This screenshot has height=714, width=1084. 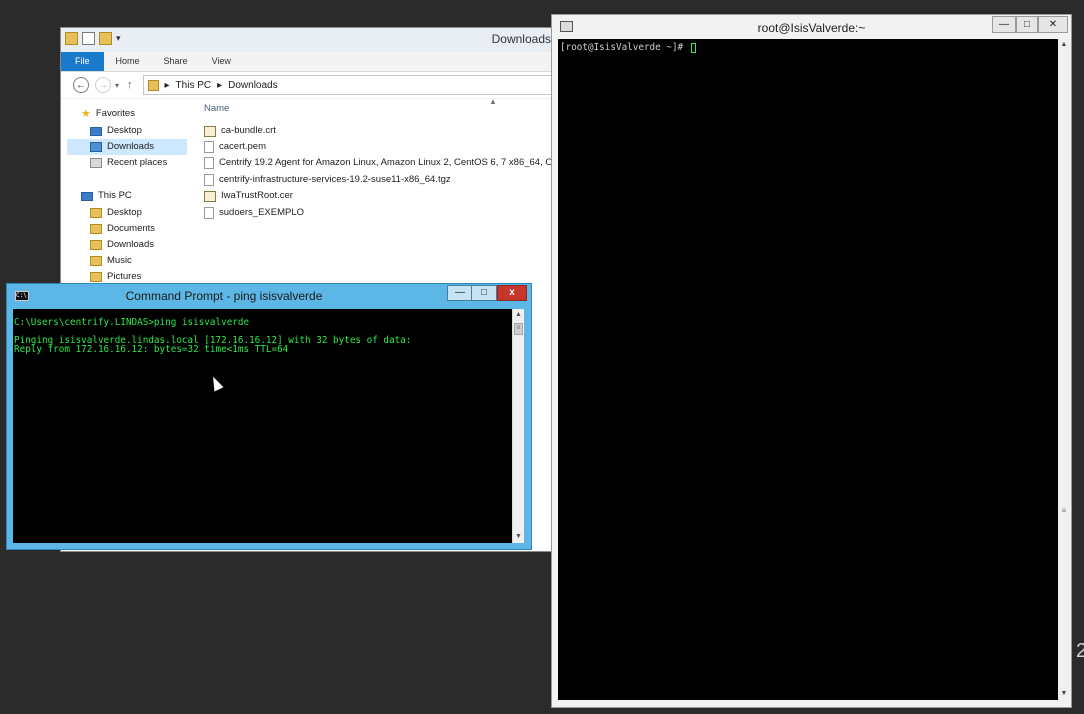 What do you see at coordinates (103, 85) in the screenshot?
I see `forward-button: →` at bounding box center [103, 85].